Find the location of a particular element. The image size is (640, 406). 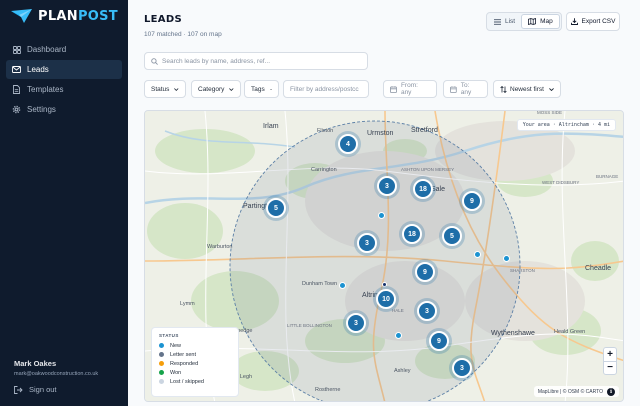

map-view-button: Map is located at coordinates (540, 21).